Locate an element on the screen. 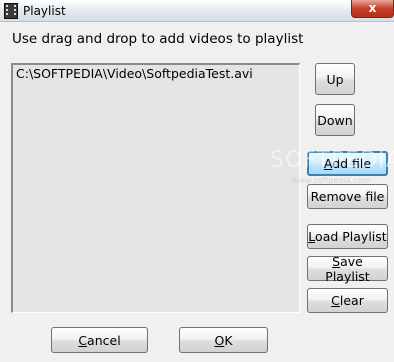  save-playlist-button-label: Save Playlist is located at coordinates (347, 268).